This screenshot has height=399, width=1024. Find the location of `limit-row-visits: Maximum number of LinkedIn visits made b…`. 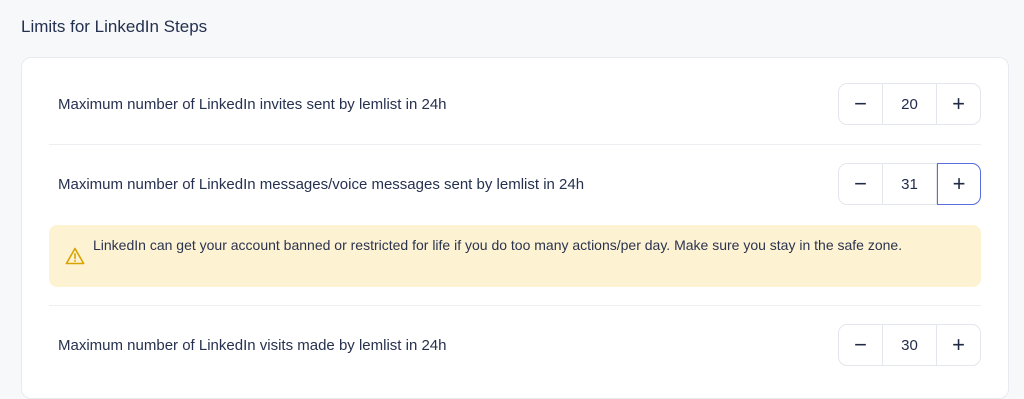

limit-row-visits: Maximum number of LinkedIn visits made b… is located at coordinates (515, 345).